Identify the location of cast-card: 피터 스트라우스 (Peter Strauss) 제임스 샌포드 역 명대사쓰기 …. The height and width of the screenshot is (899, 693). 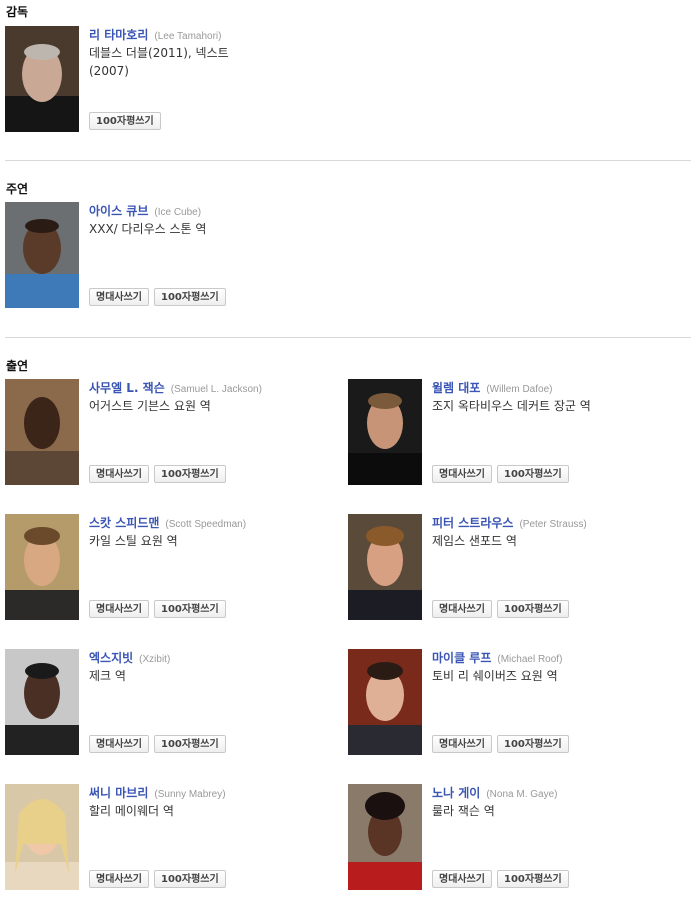
(508, 568).